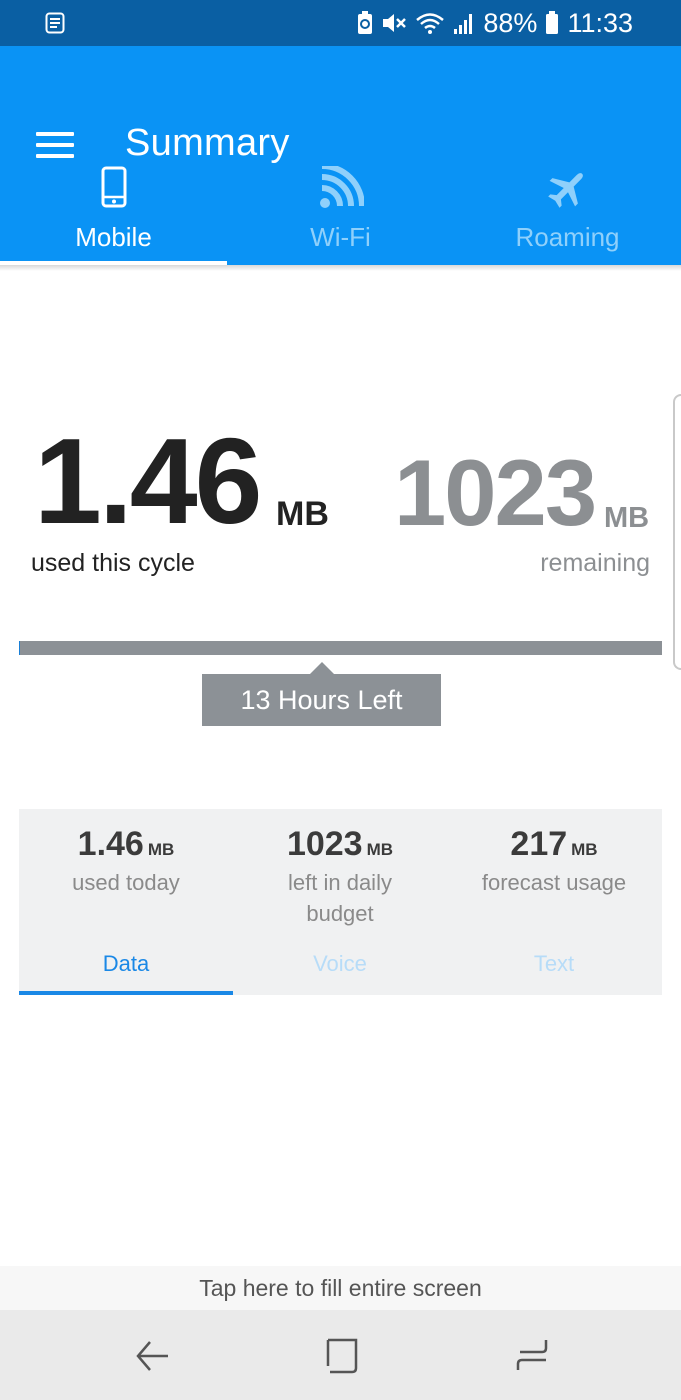  Describe the element at coordinates (567, 237) in the screenshot. I see `tab-roaming-label: Roaming` at that location.